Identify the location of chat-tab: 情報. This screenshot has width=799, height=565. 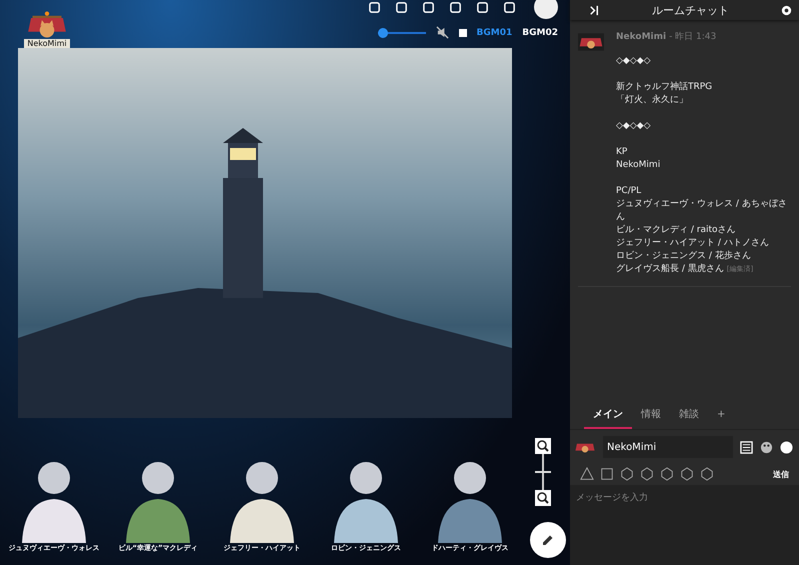
(651, 415).